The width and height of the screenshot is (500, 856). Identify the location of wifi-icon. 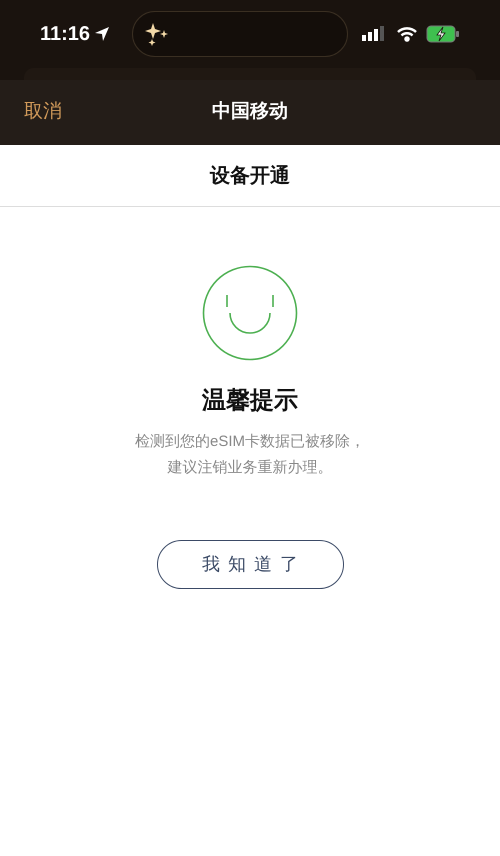
(407, 34).